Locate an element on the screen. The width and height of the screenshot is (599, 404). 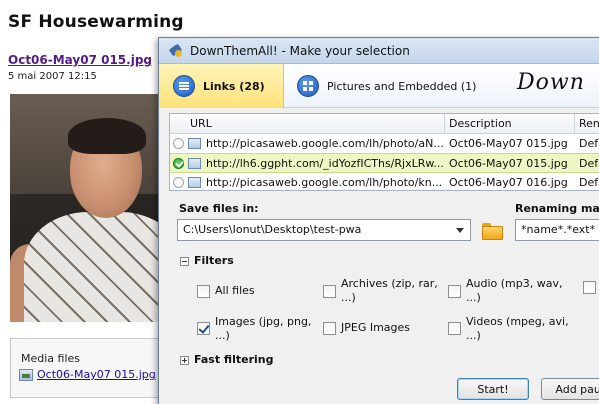
start-button: Start! is located at coordinates (493, 389).